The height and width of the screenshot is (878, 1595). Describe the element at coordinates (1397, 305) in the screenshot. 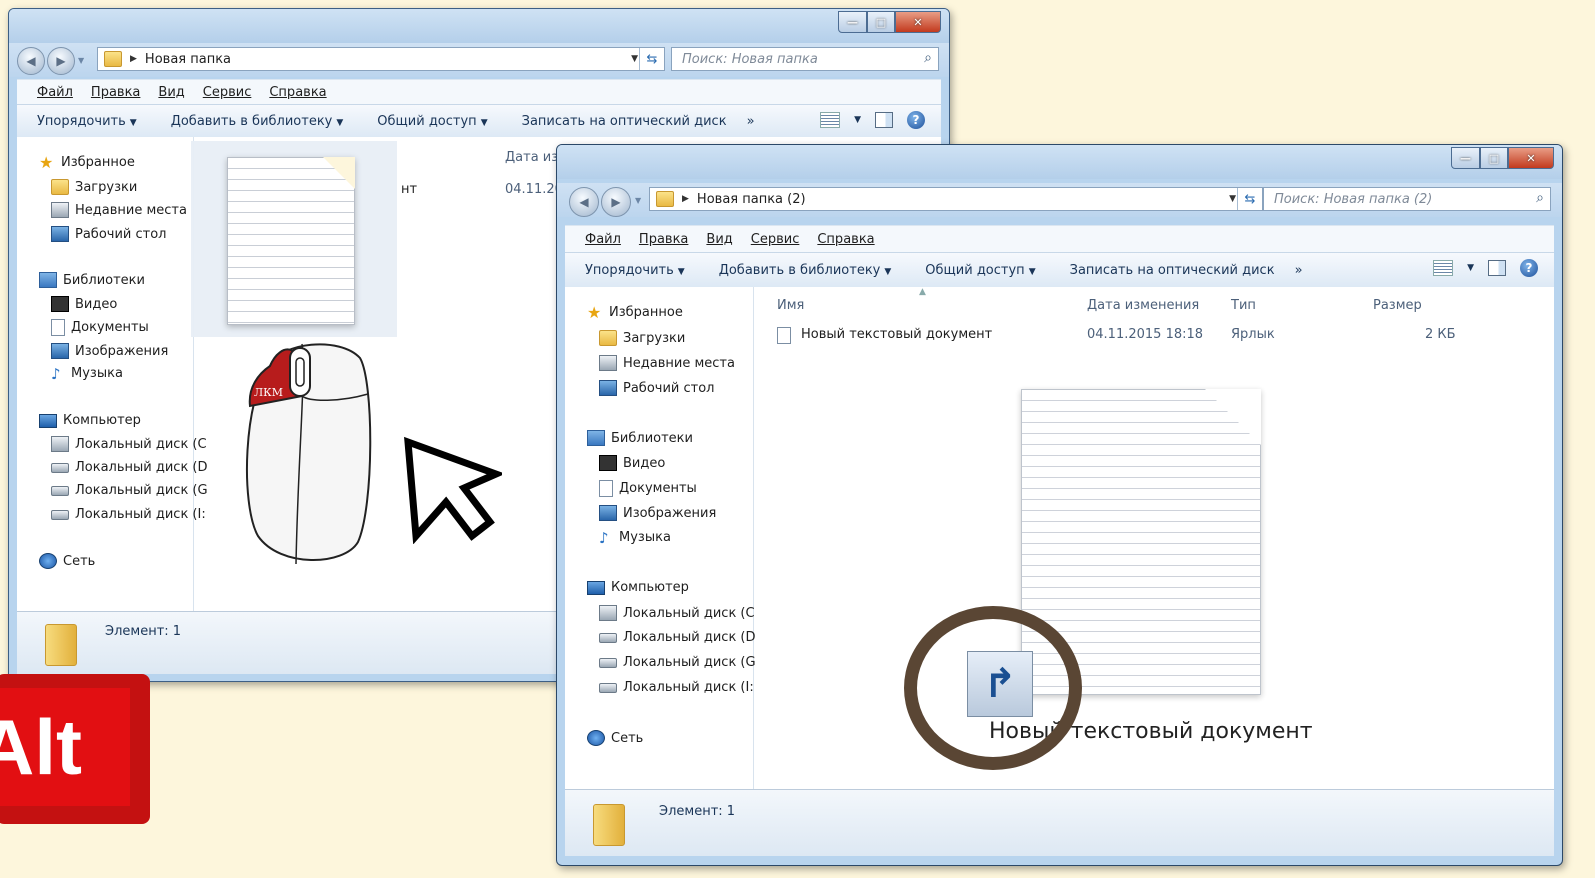

I see `column-header-size: Размер` at that location.